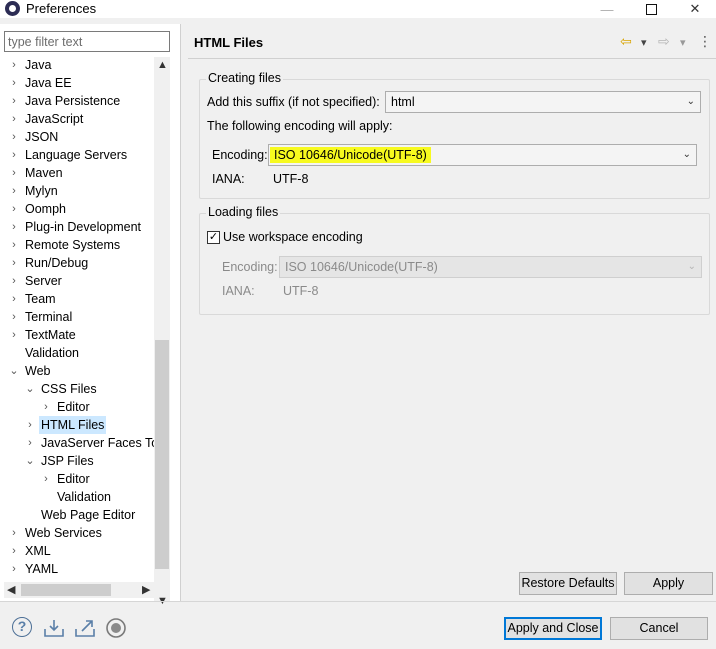 This screenshot has width=716, height=649. I want to click on tree-item-label: Web Page Editor, so click(88, 515).